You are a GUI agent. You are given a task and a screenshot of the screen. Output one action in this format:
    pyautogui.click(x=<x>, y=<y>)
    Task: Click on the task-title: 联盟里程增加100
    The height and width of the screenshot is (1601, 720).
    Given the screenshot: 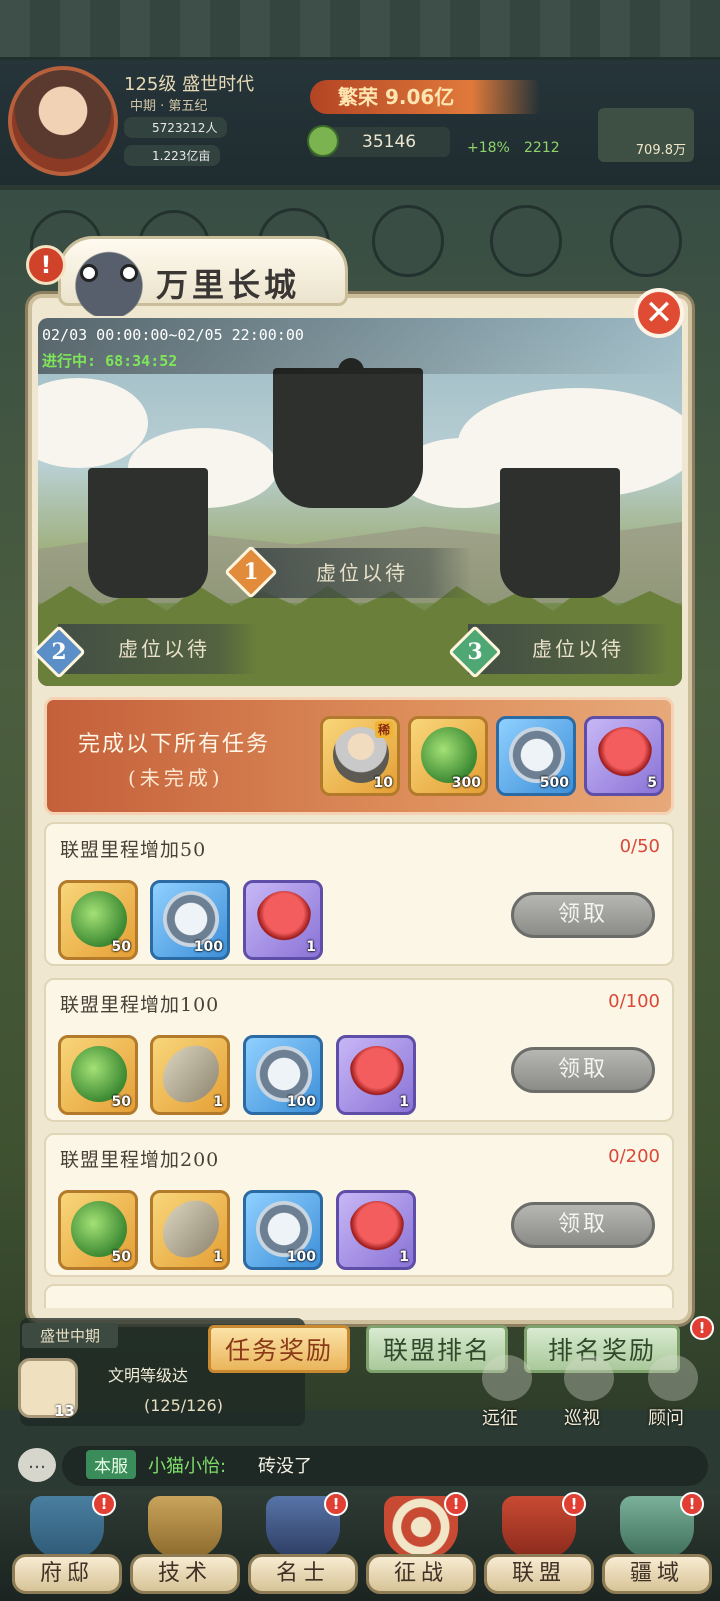 What is the action you would take?
    pyautogui.click(x=140, y=1005)
    